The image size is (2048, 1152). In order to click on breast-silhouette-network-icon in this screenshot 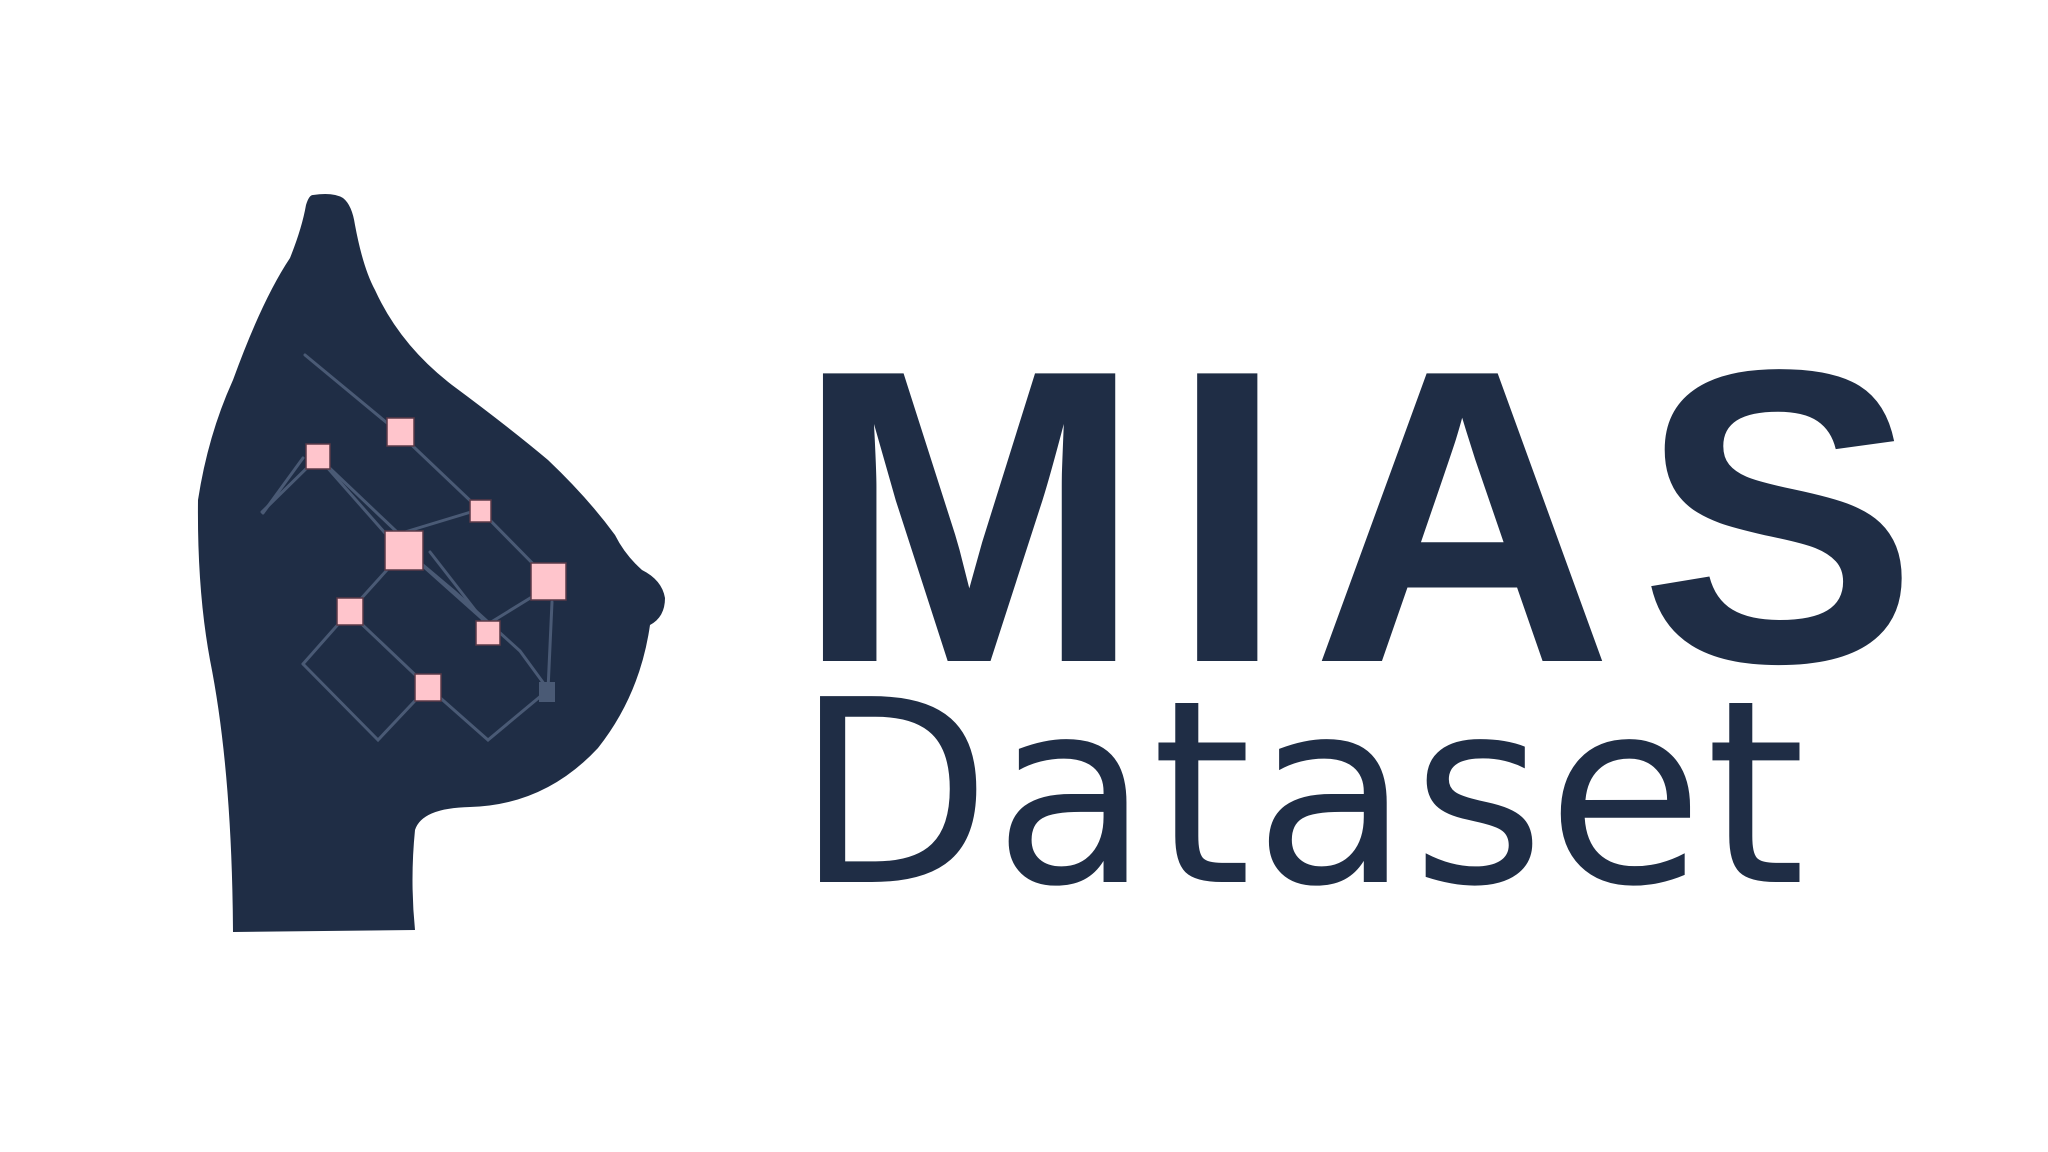, I will do `click(431, 563)`.